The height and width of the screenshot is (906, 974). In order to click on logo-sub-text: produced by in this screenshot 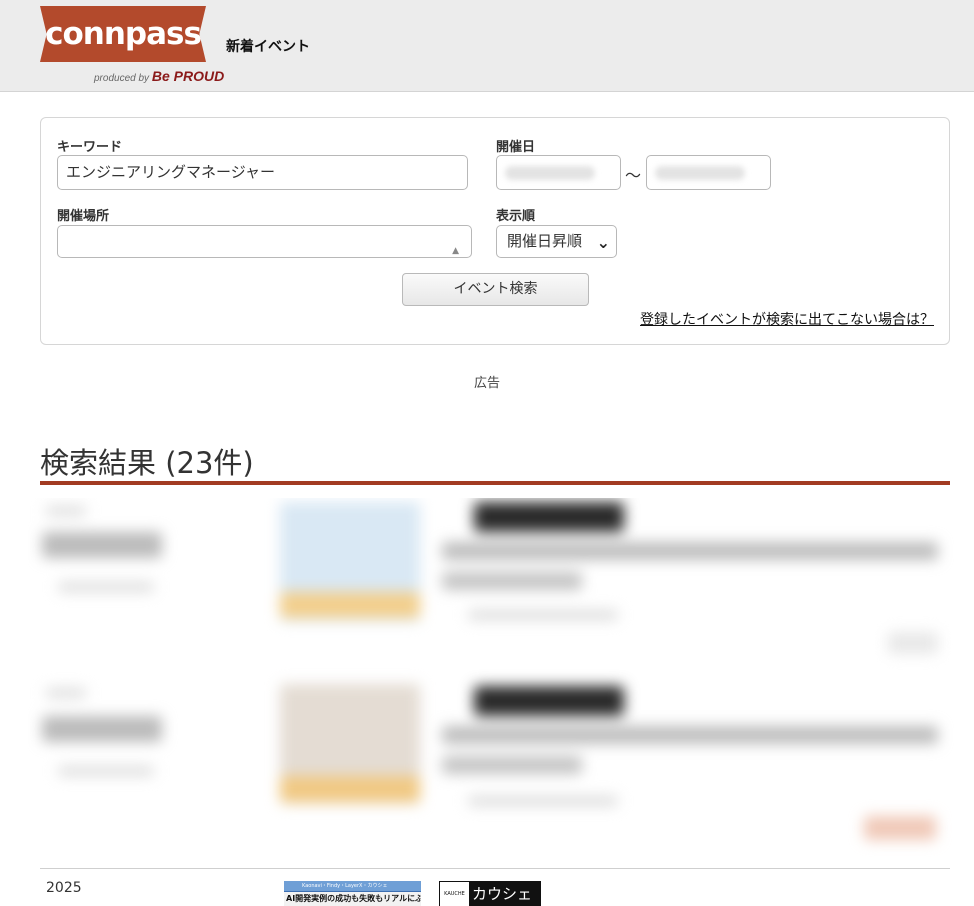, I will do `click(122, 78)`.